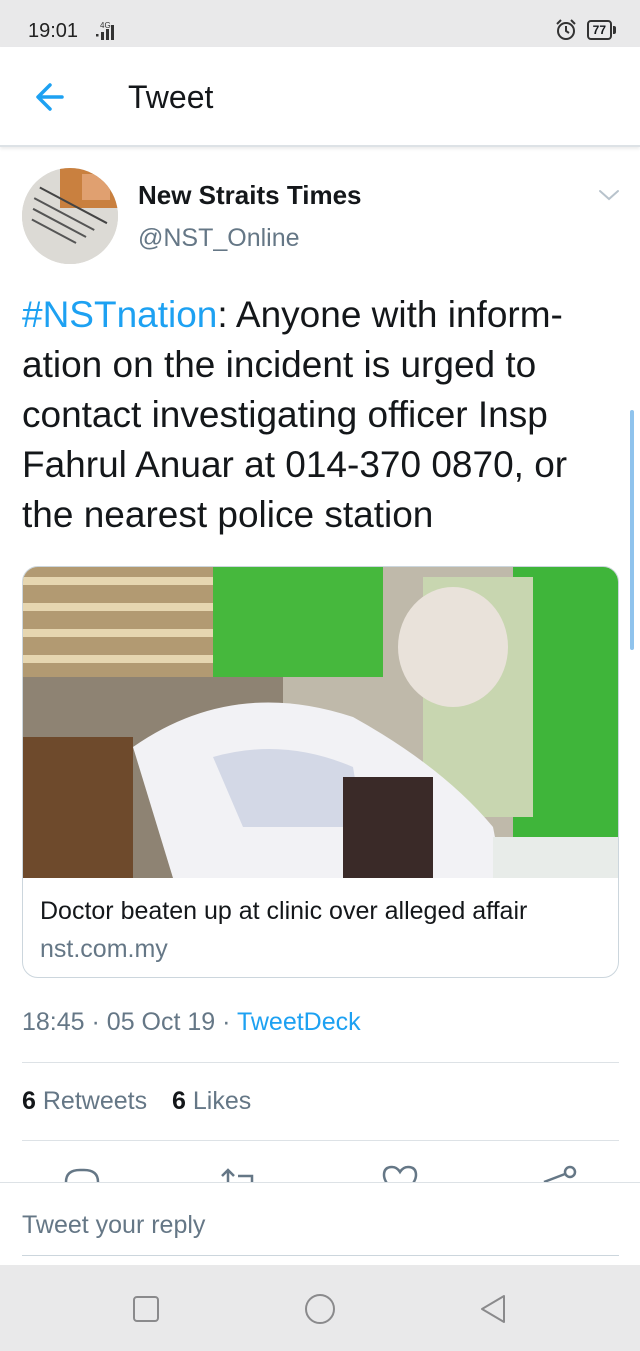 The width and height of the screenshot is (640, 1351). Describe the element at coordinates (95, 1101) in the screenshot. I see `retweets-label: Retweets` at that location.